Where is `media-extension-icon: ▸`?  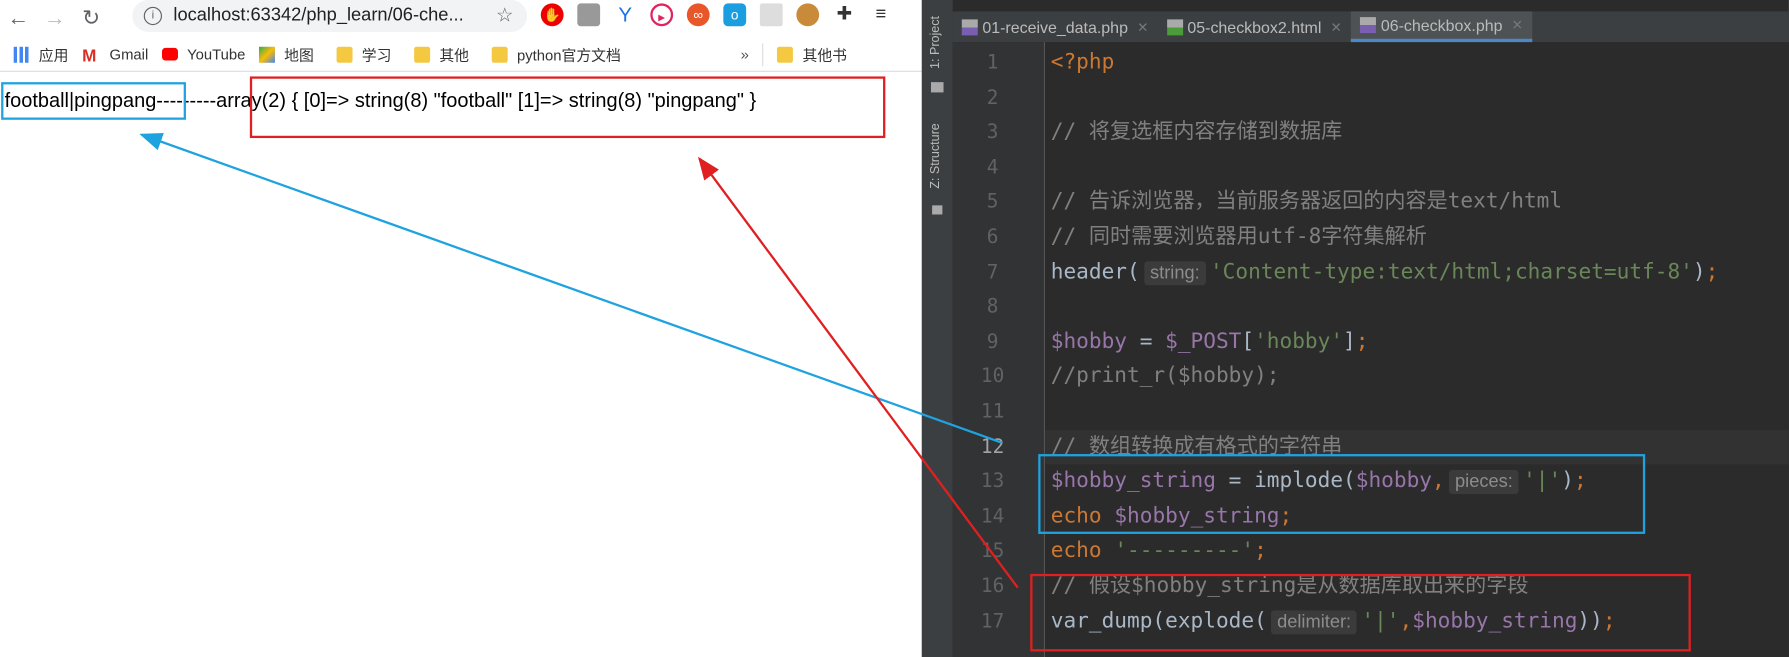
media-extension-icon: ▸ is located at coordinates (662, 15).